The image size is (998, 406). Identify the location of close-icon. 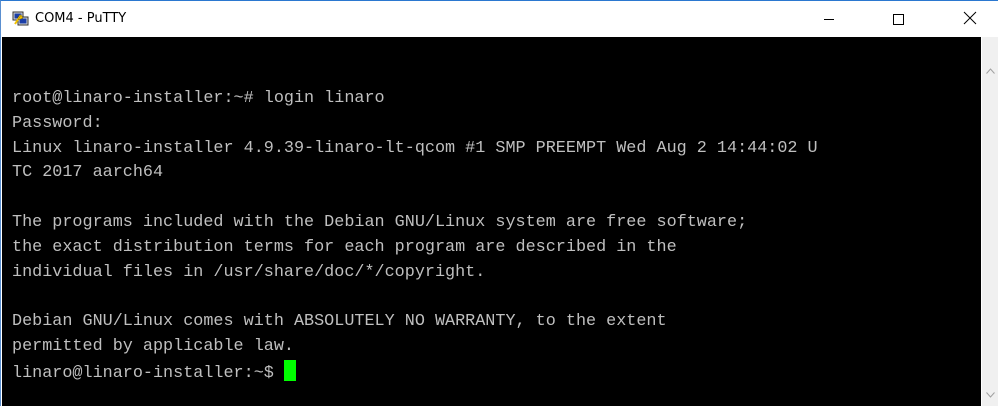
(970, 19).